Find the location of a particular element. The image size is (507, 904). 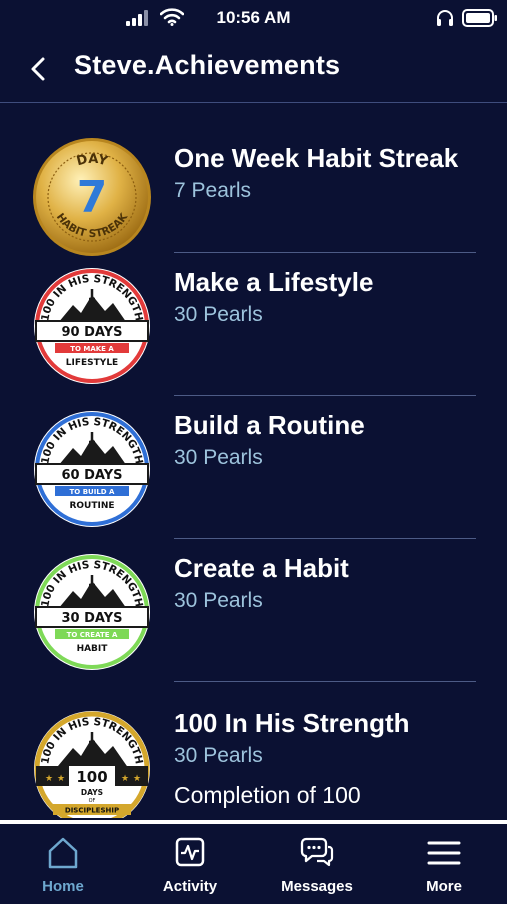

back-button is located at coordinates (39, 69).